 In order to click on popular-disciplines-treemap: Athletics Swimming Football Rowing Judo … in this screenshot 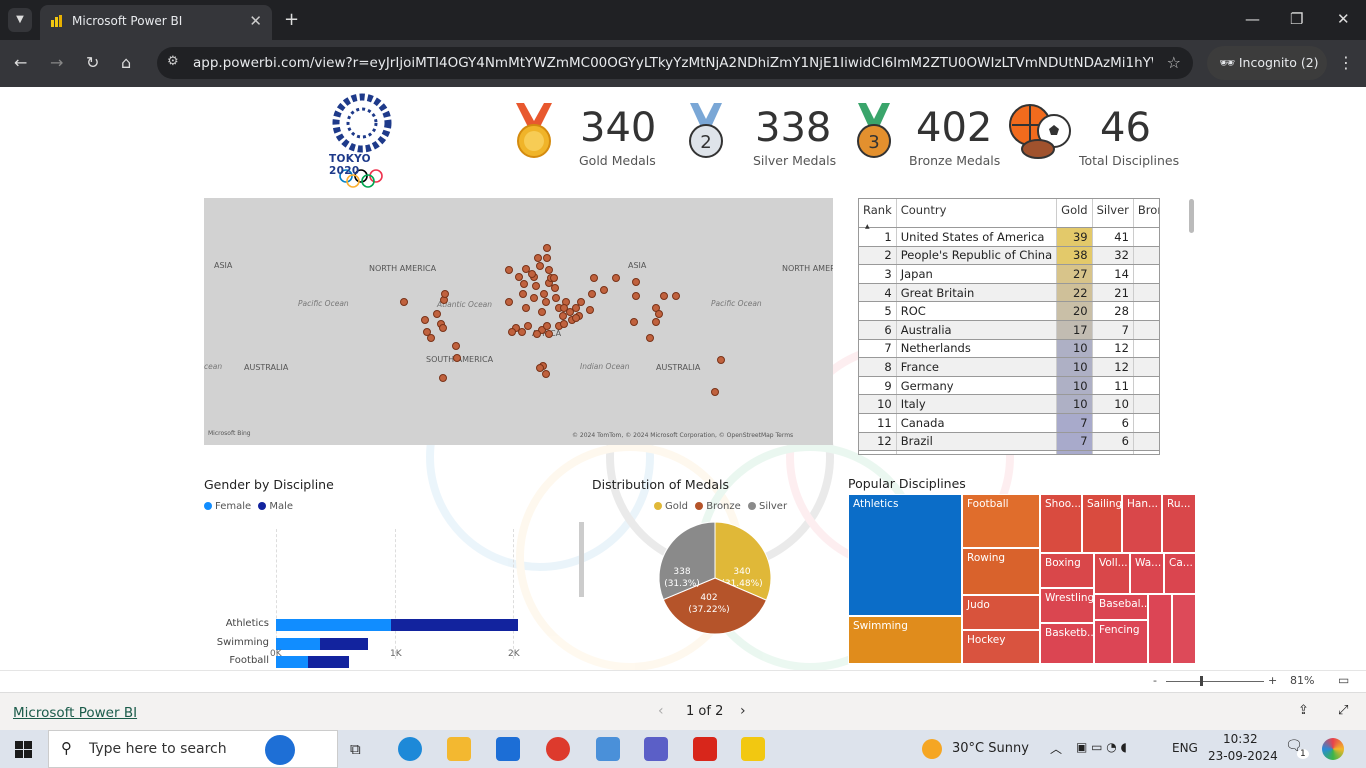, I will do `click(1022, 579)`.